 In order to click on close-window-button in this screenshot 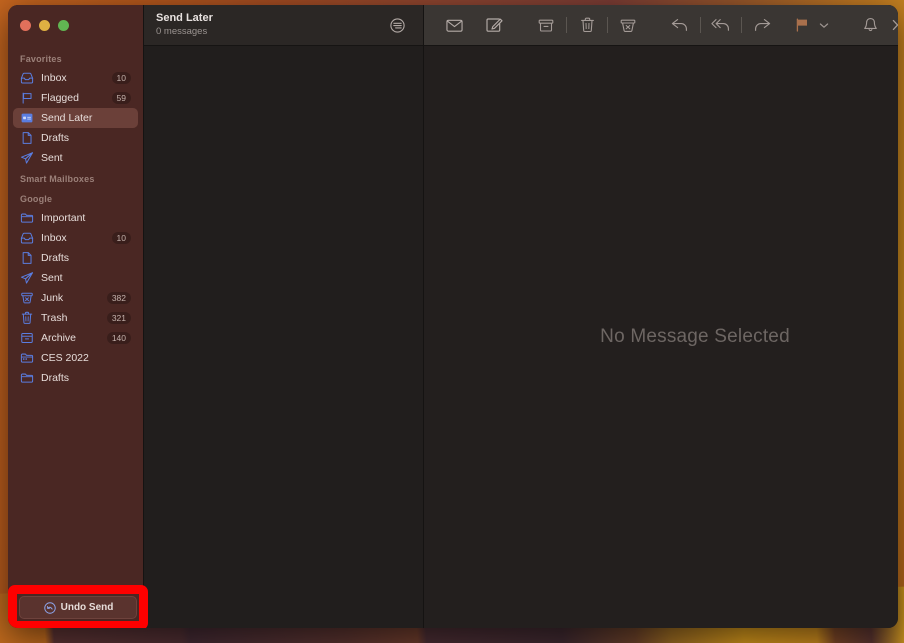, I will do `click(25, 25)`.